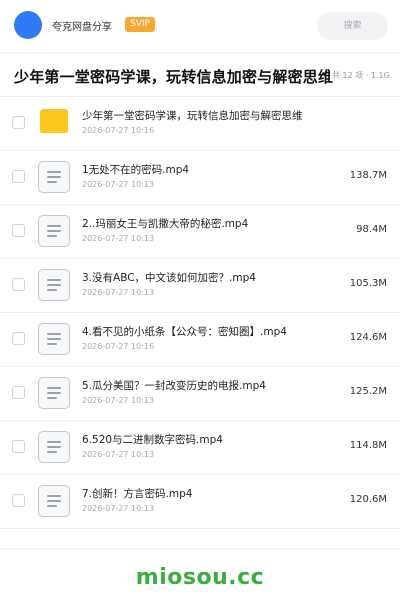 The image size is (400, 600). I want to click on file-name: 2..玛丽女王与凯撒大帝的秘密.mp4, so click(165, 224).